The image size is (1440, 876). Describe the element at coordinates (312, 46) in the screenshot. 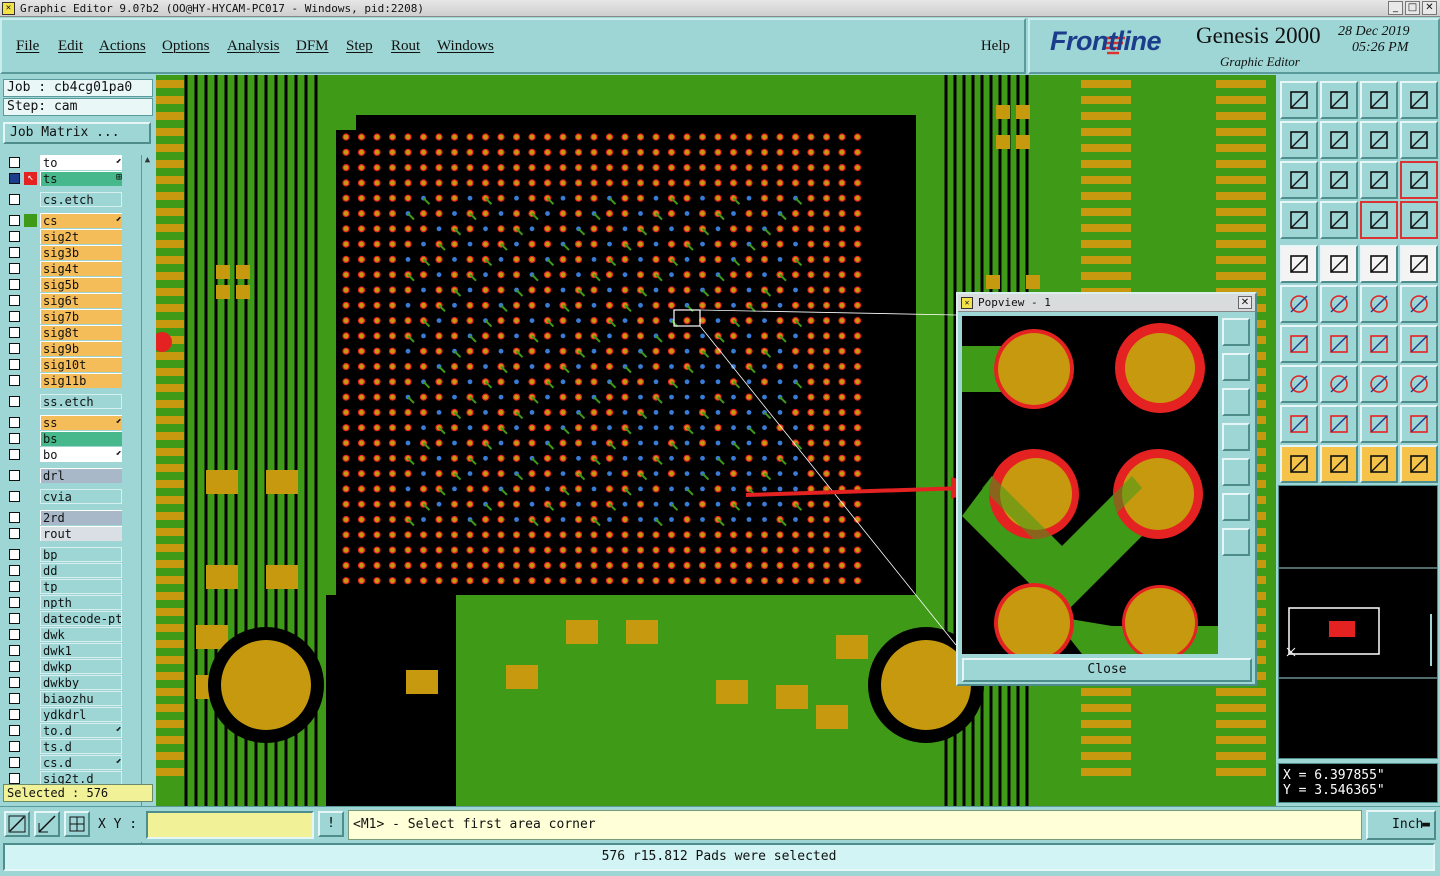

I see `menu-dfm: DFM` at that location.